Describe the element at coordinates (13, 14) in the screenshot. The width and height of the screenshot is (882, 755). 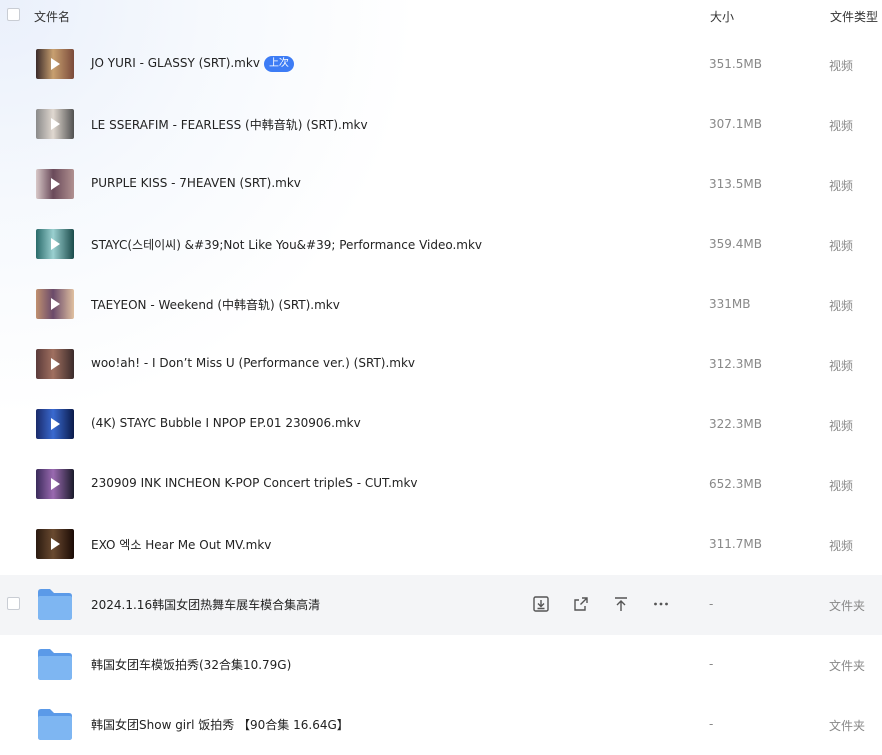
I see `select-all-checkbox` at that location.